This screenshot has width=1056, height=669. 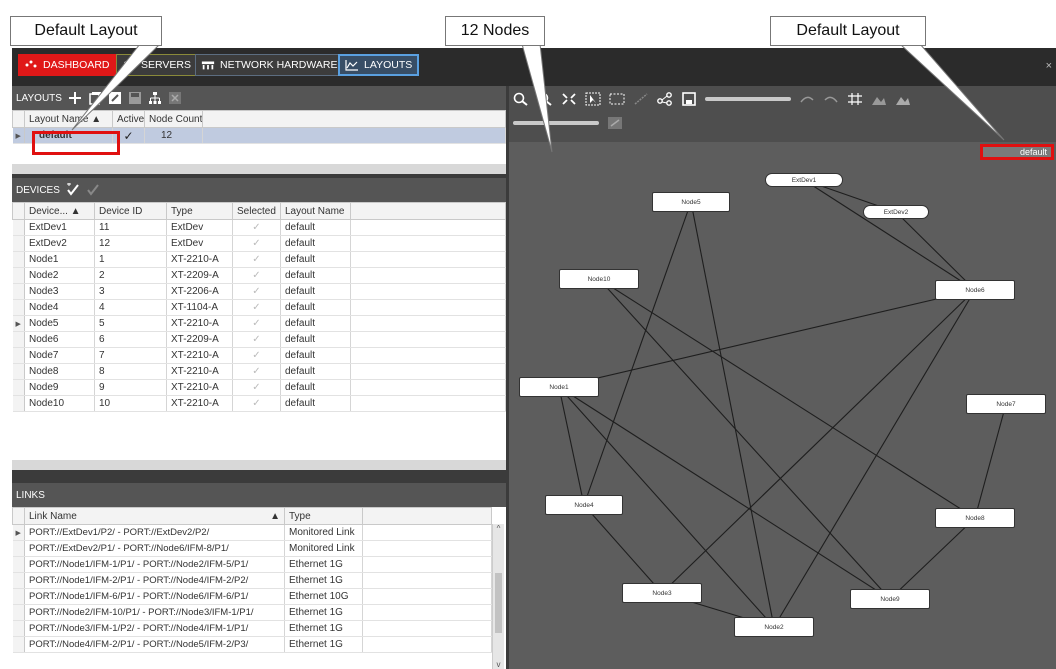 I want to click on column-header-layout-name: Layout Name ▲, so click(x=68, y=119).